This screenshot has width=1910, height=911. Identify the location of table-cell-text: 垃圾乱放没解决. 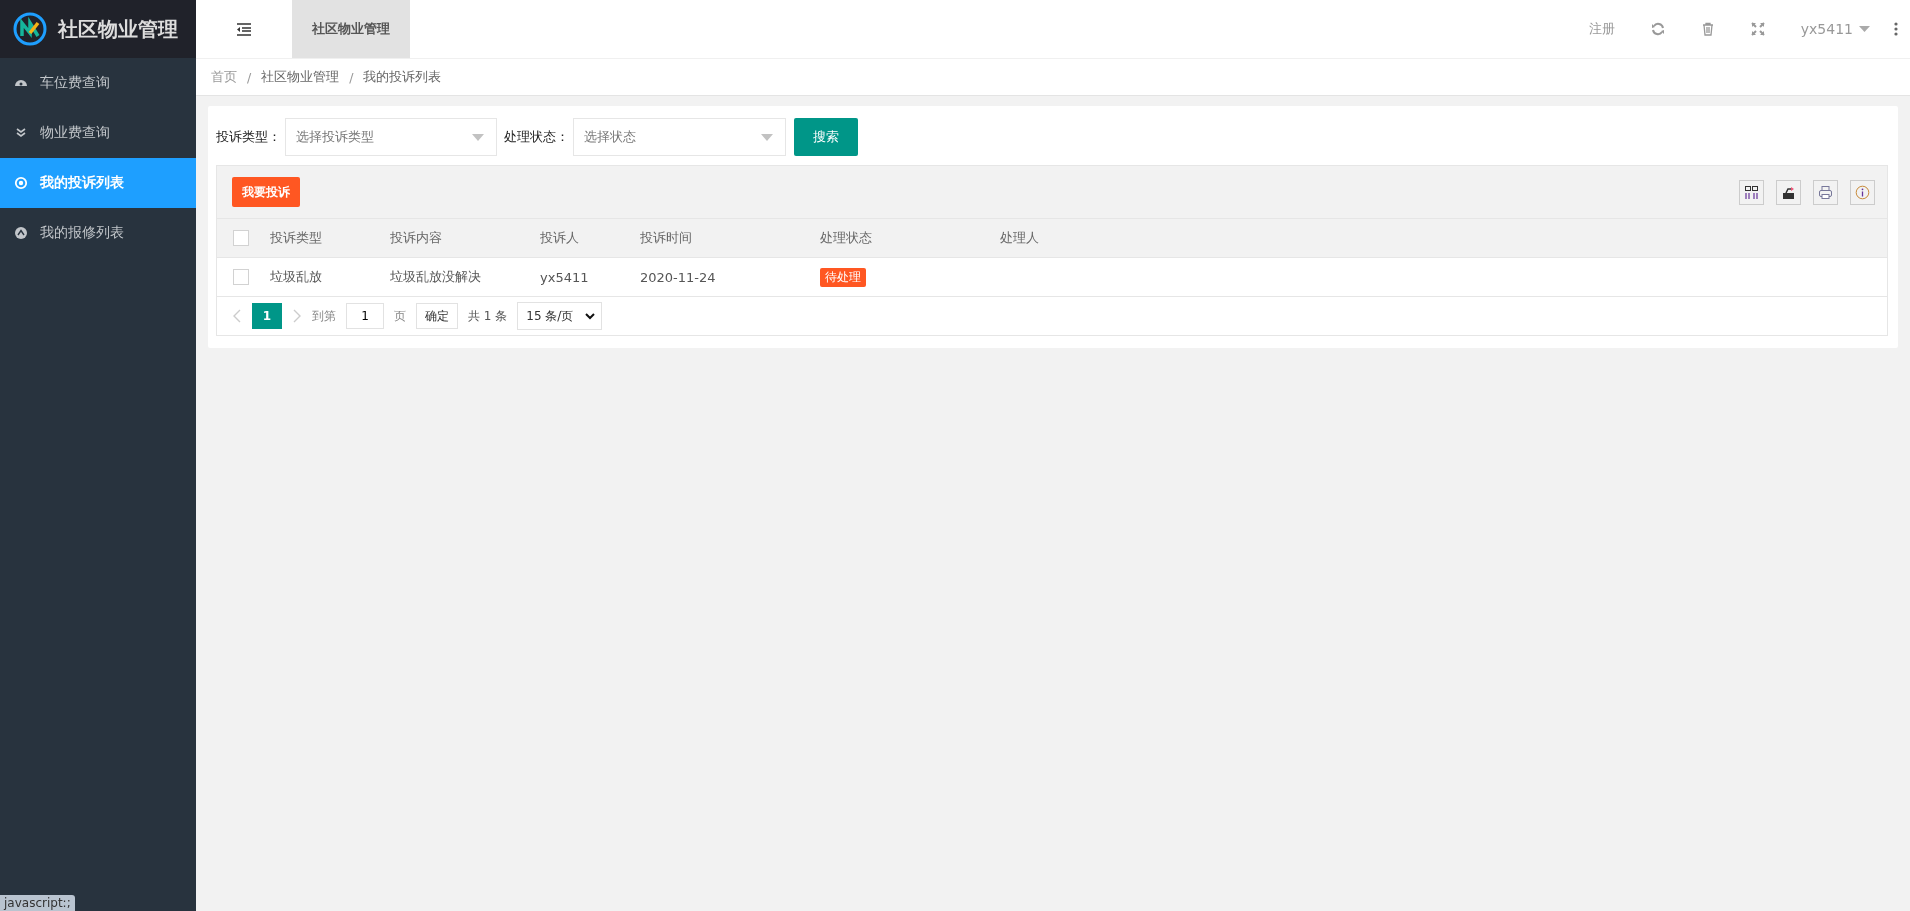
(435, 277).